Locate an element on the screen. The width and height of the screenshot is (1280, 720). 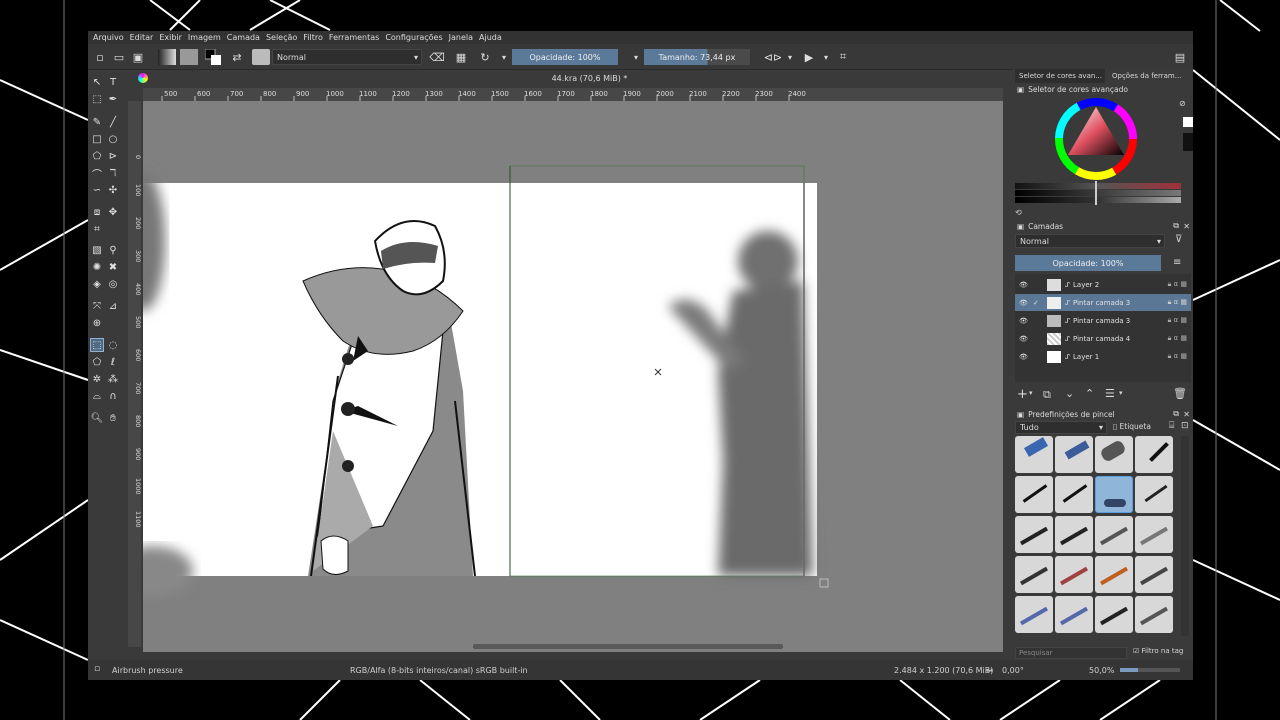
layer-row-selected: 👁︎ ✓ ᔑ Pintar camada 3 🔒︎ α ▦ is located at coordinates (1103, 302).